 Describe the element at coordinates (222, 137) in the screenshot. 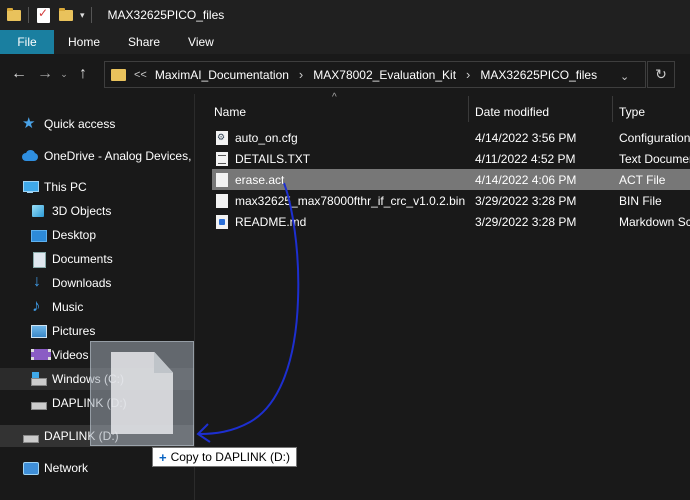

I see `config-file-icon` at that location.